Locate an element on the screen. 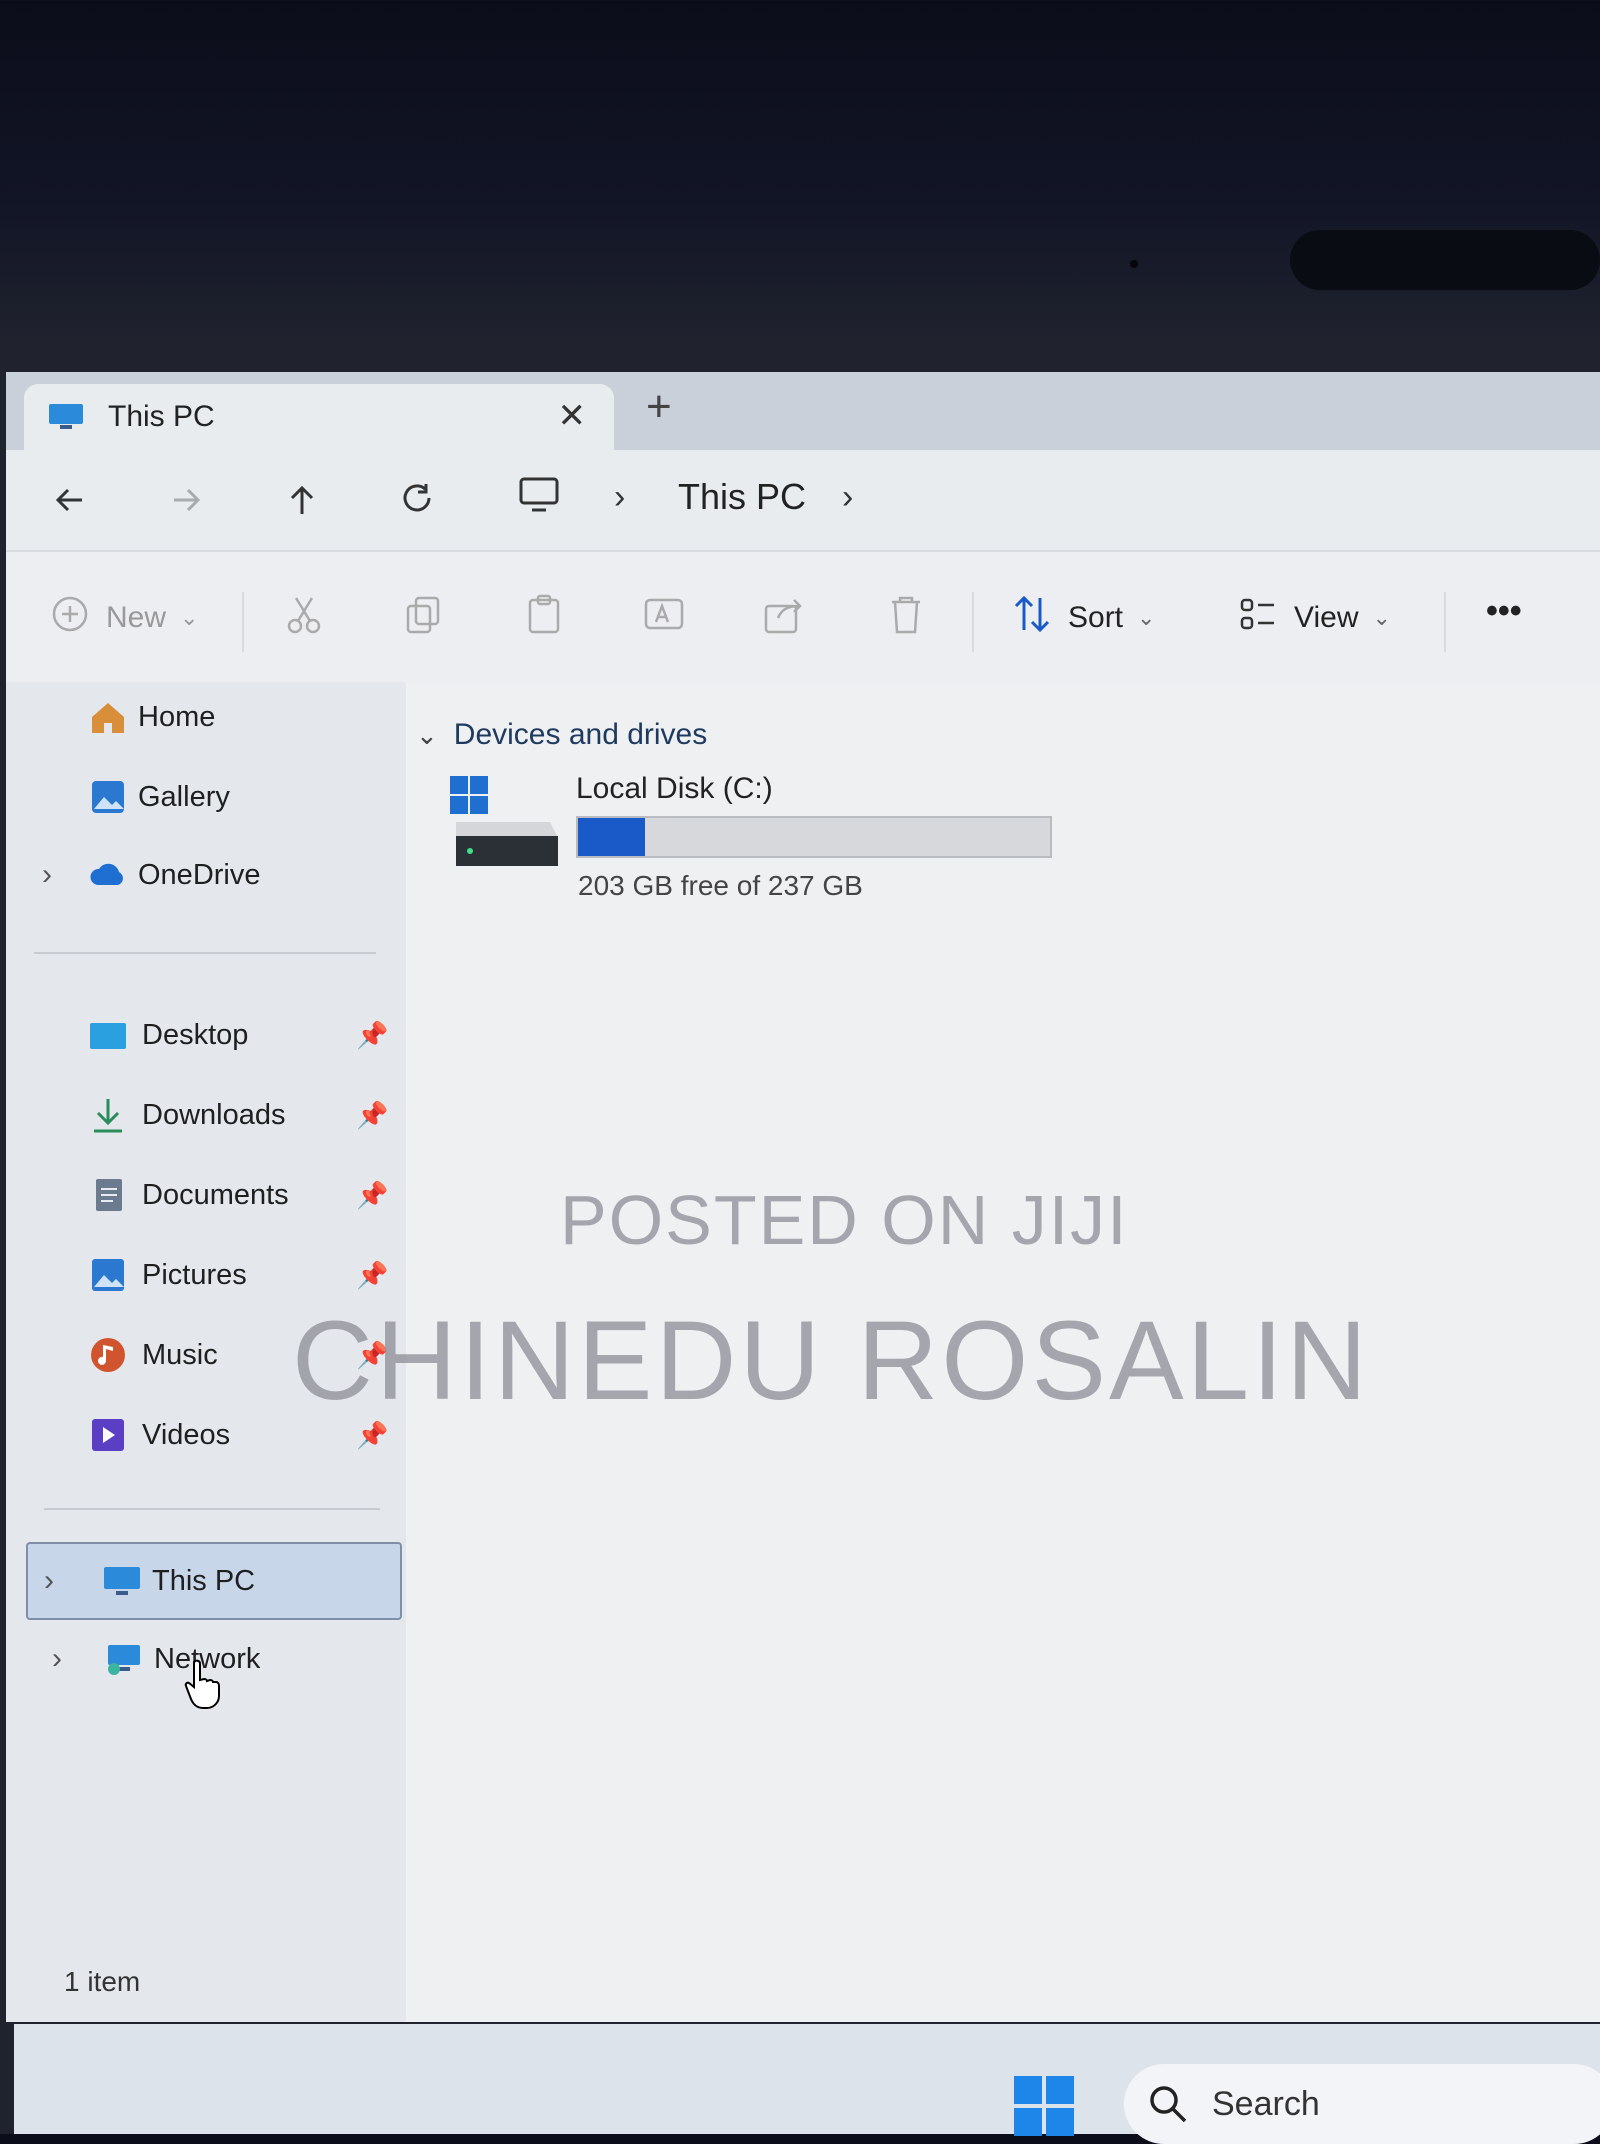  rename-button is located at coordinates (664, 618).